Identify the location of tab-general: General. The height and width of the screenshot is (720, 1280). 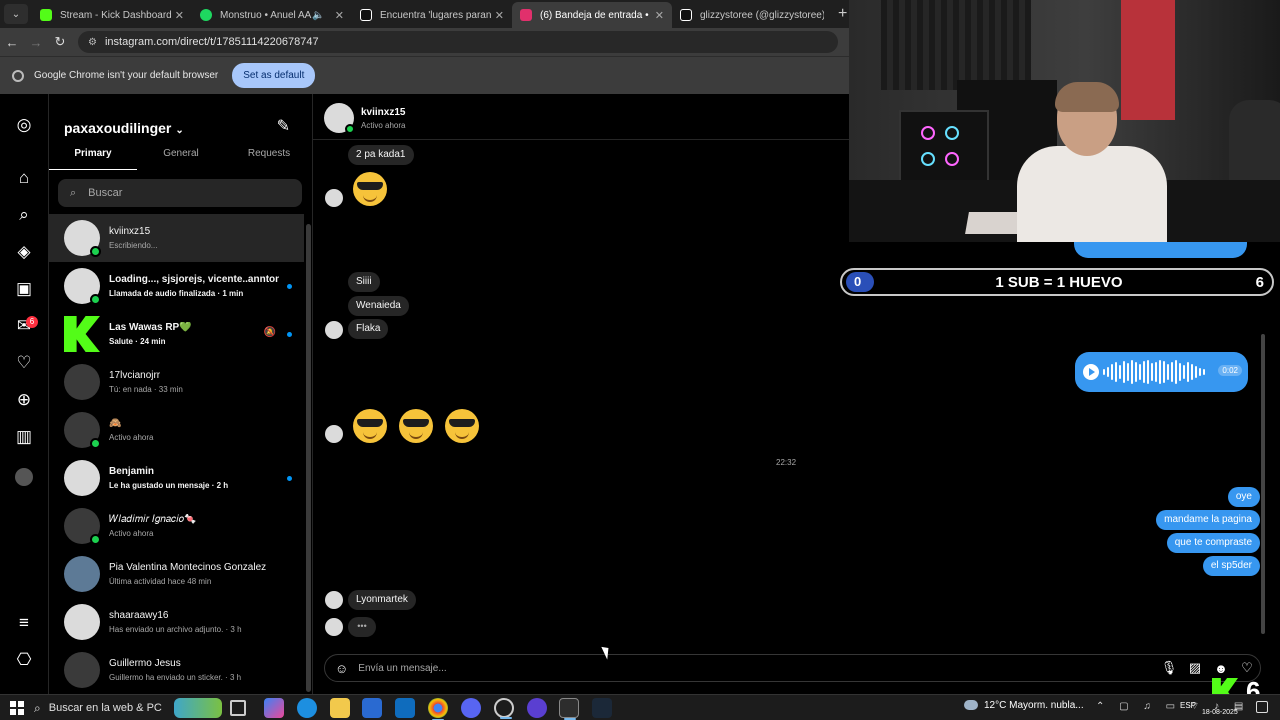
(181, 159).